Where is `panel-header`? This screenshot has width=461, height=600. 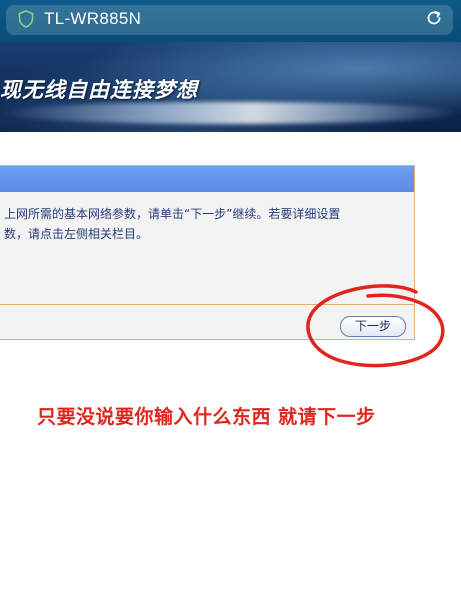
panel-header is located at coordinates (207, 179).